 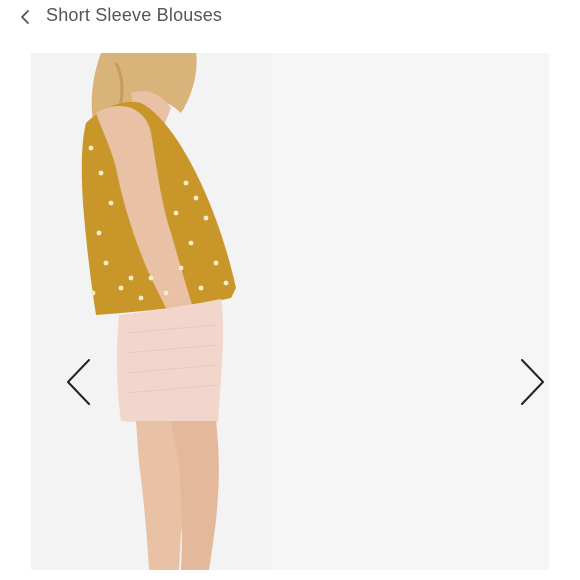 I want to click on next-image-button, so click(x=532, y=382).